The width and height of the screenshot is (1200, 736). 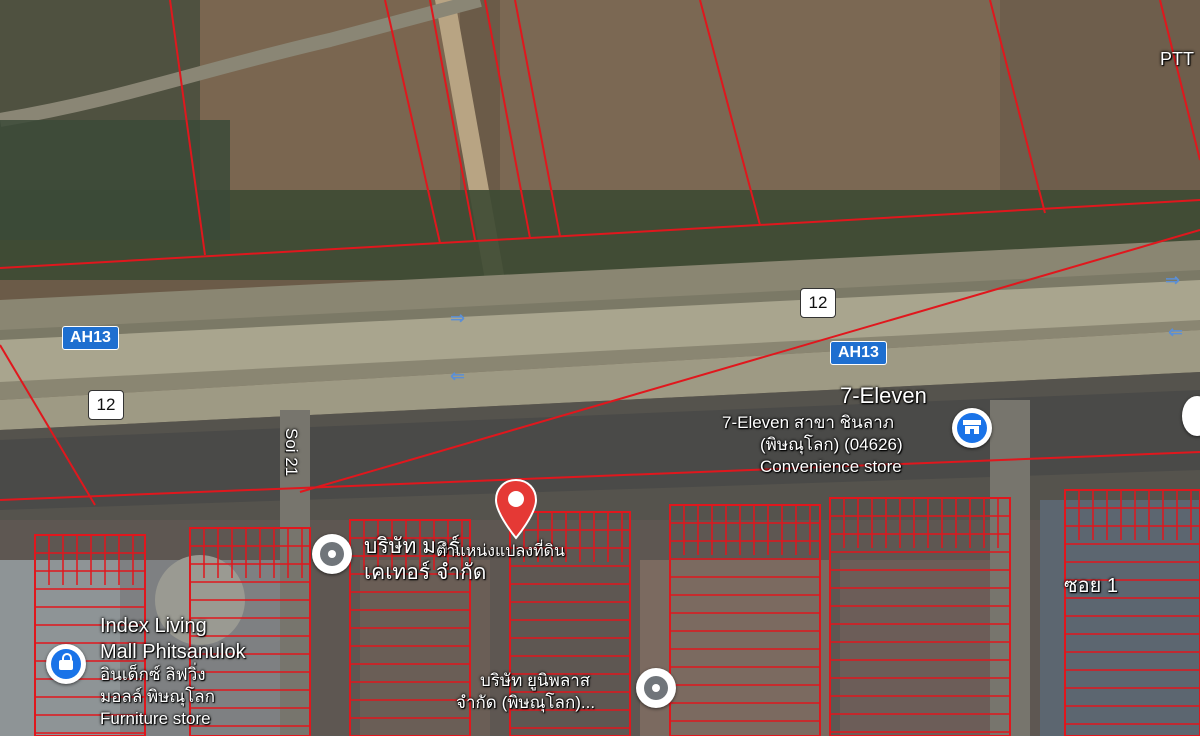 I want to click on route-shield-ah13-left: AH13, so click(x=90, y=338).